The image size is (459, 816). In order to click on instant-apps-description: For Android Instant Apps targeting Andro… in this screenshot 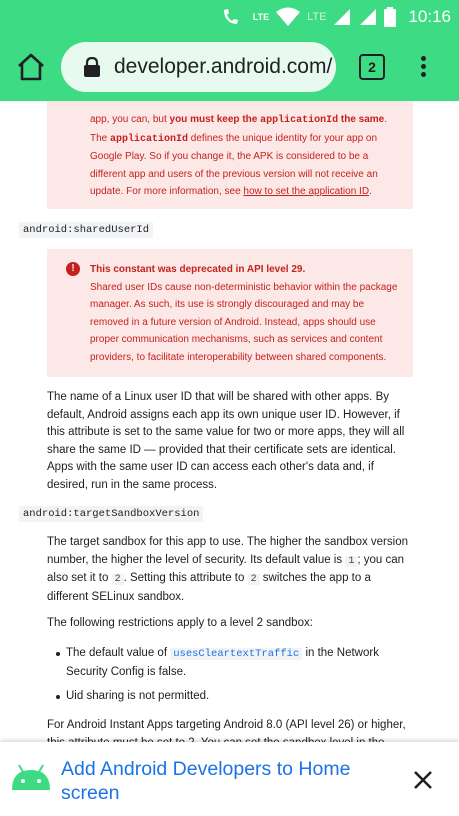, I will do `click(226, 730)`.